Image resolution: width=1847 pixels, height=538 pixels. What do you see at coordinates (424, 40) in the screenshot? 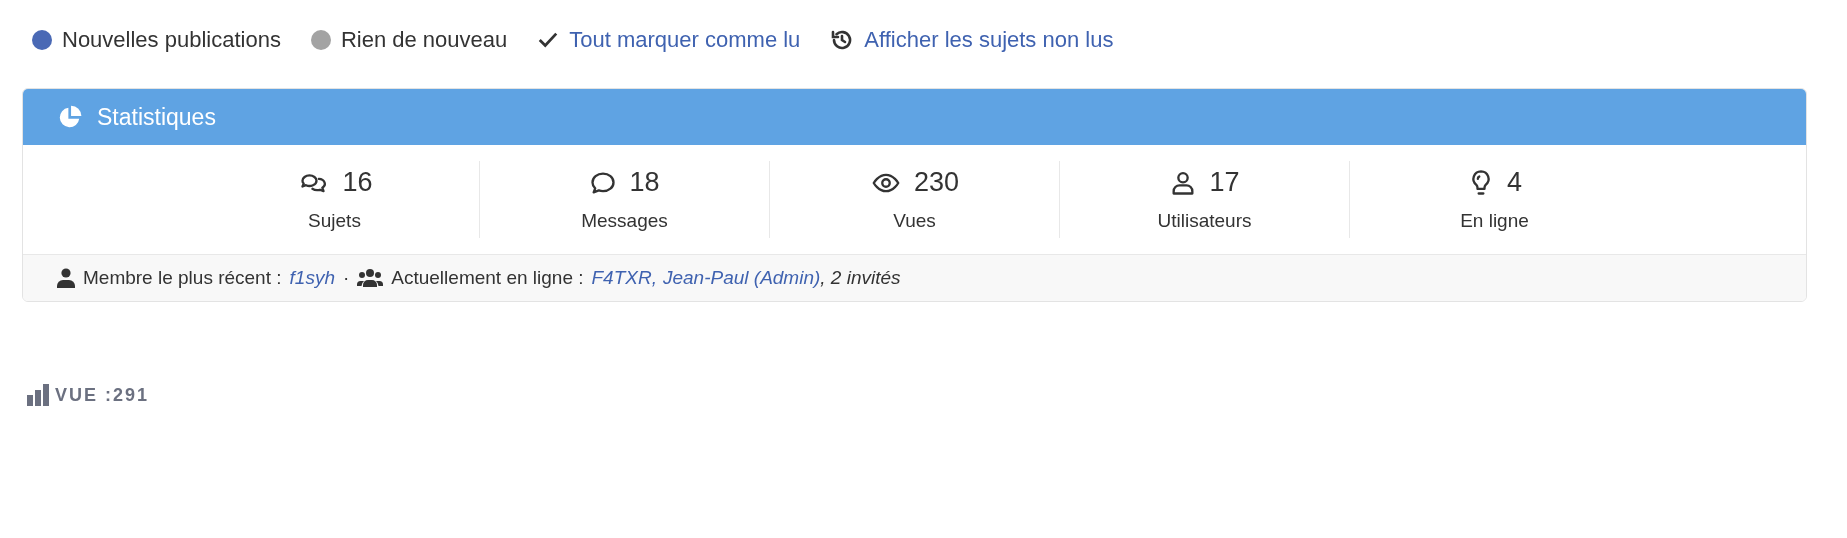
I see `legend-label: Rien de nouveau` at bounding box center [424, 40].